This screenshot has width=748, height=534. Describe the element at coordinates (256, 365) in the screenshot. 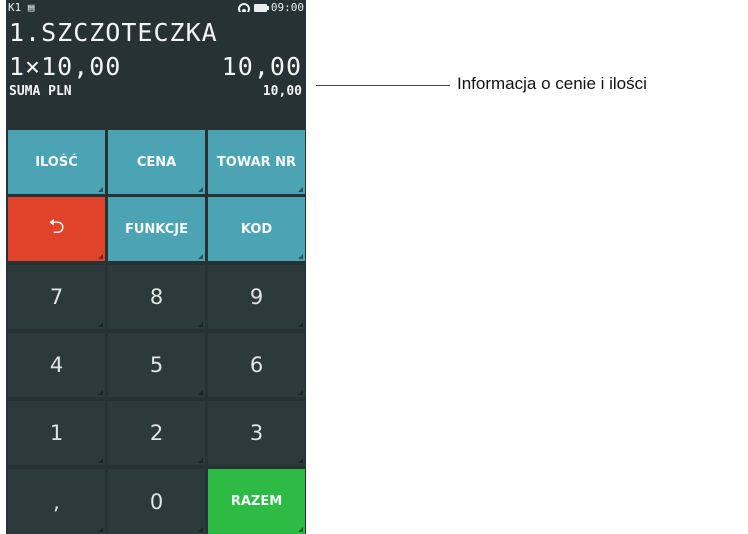

I see `key-6: 6` at that location.